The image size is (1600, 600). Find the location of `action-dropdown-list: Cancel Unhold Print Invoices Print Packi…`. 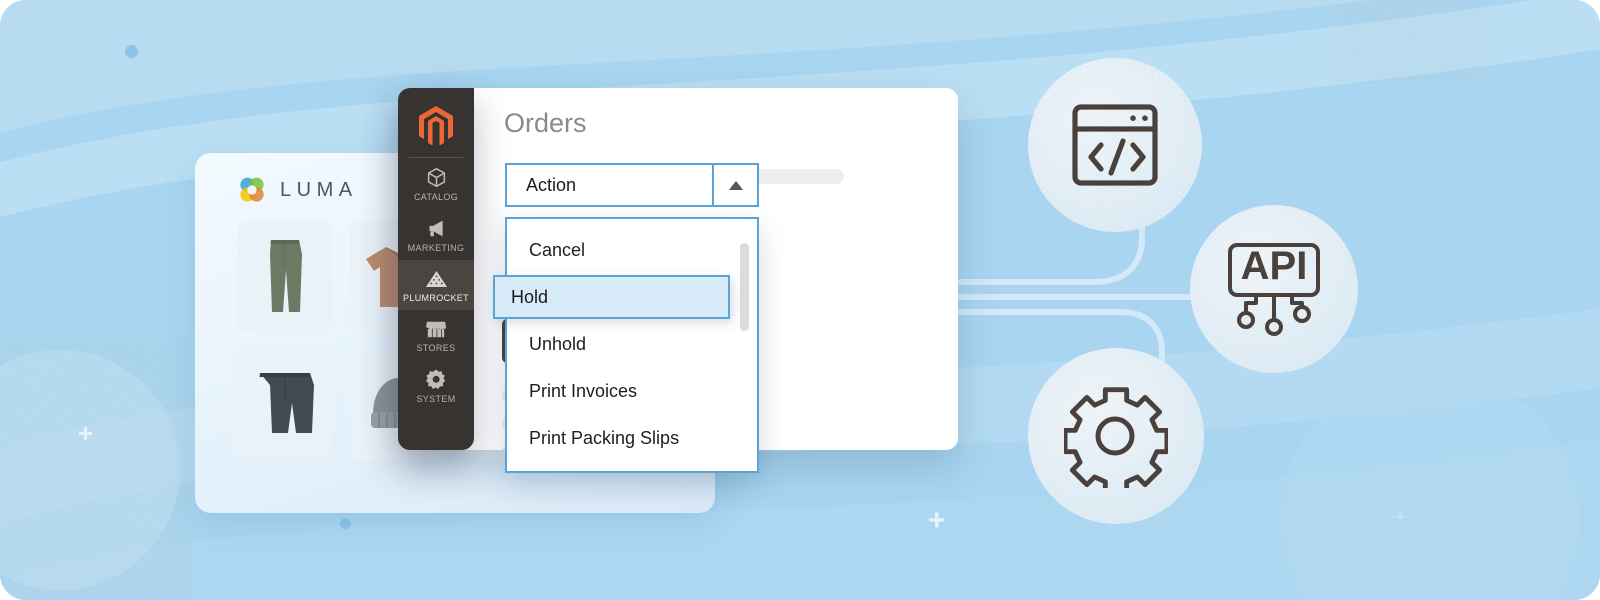

action-dropdown-list: Cancel Unhold Print Invoices Print Packi… is located at coordinates (632, 345).